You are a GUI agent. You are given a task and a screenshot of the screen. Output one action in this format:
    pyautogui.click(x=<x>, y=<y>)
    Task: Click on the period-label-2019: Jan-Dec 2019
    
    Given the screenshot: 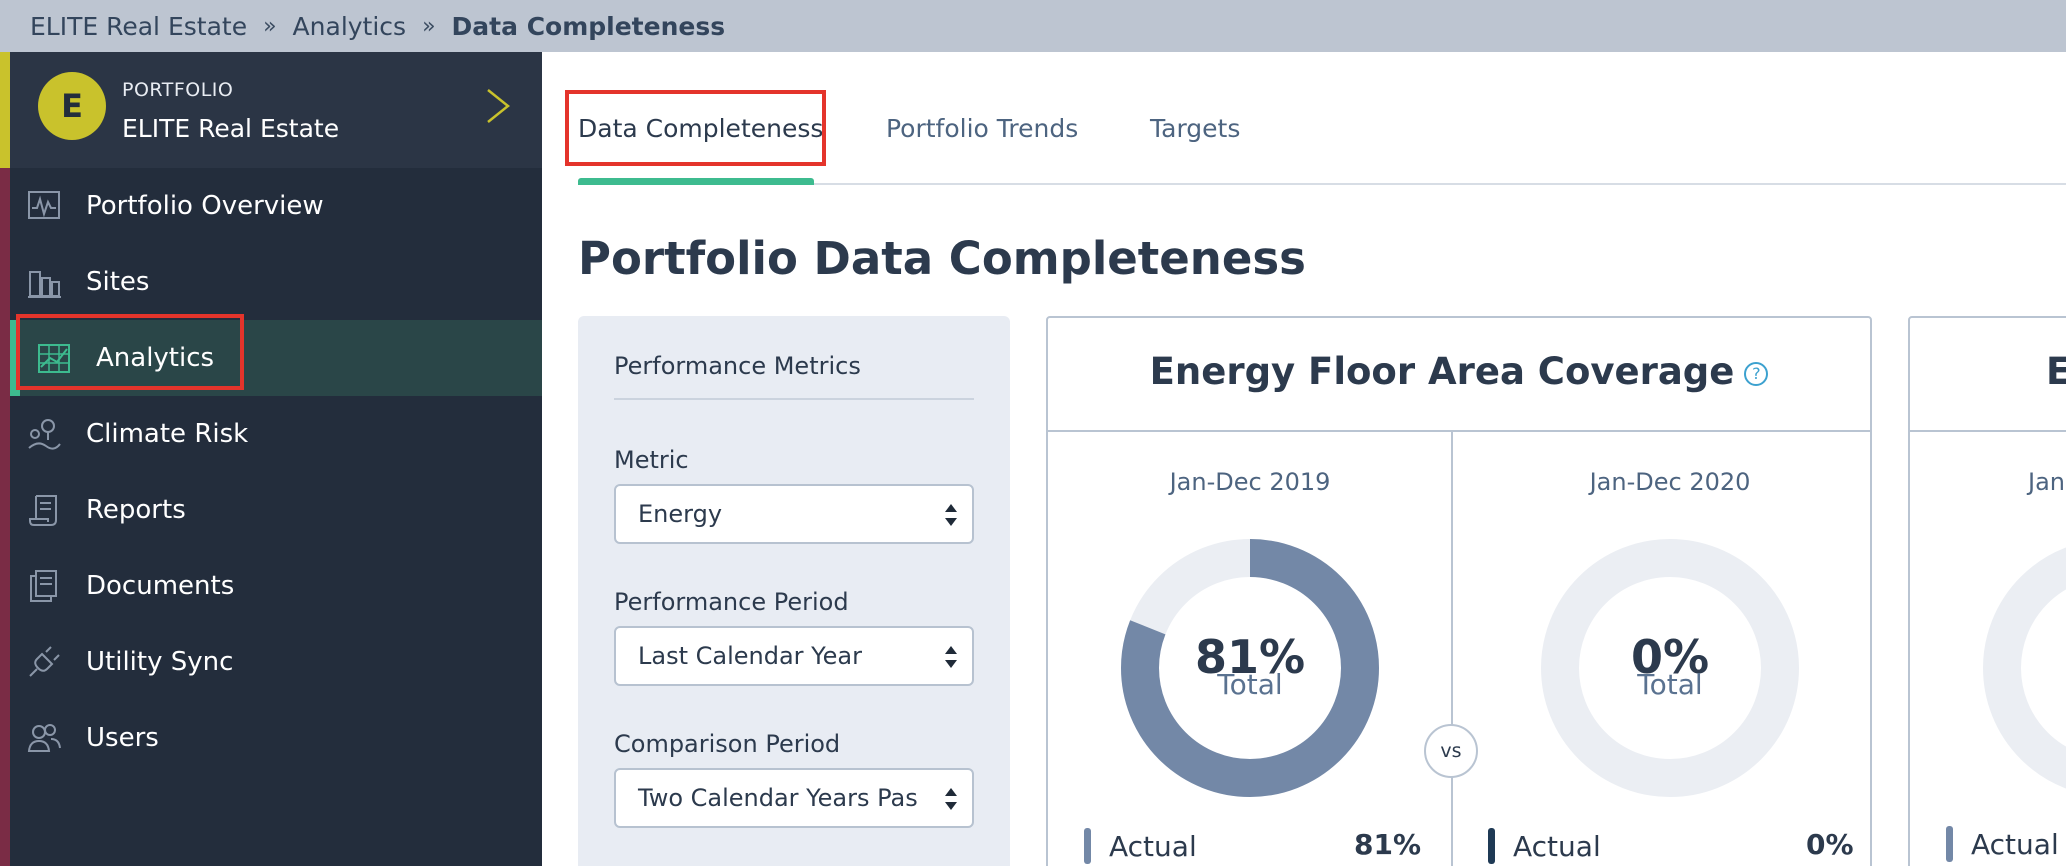 What is the action you would take?
    pyautogui.click(x=1250, y=482)
    